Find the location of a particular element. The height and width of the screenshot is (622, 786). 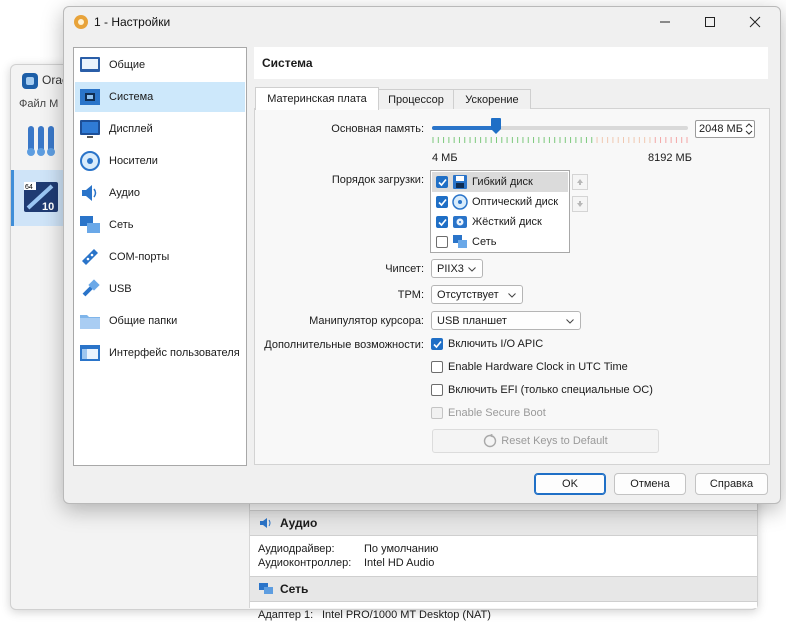

tpm-select: Отсутствует is located at coordinates (477, 294).